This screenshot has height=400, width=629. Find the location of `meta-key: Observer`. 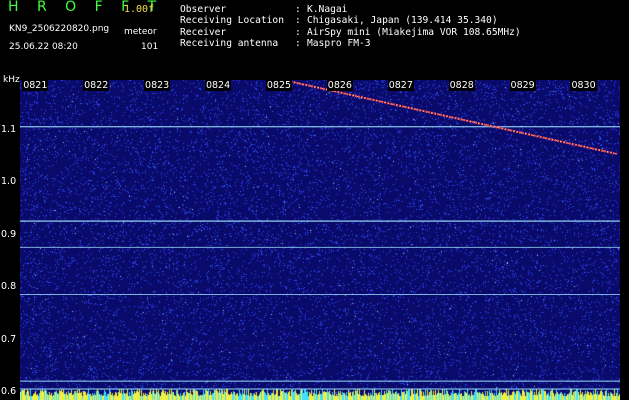

meta-key: Observer is located at coordinates (203, 9).